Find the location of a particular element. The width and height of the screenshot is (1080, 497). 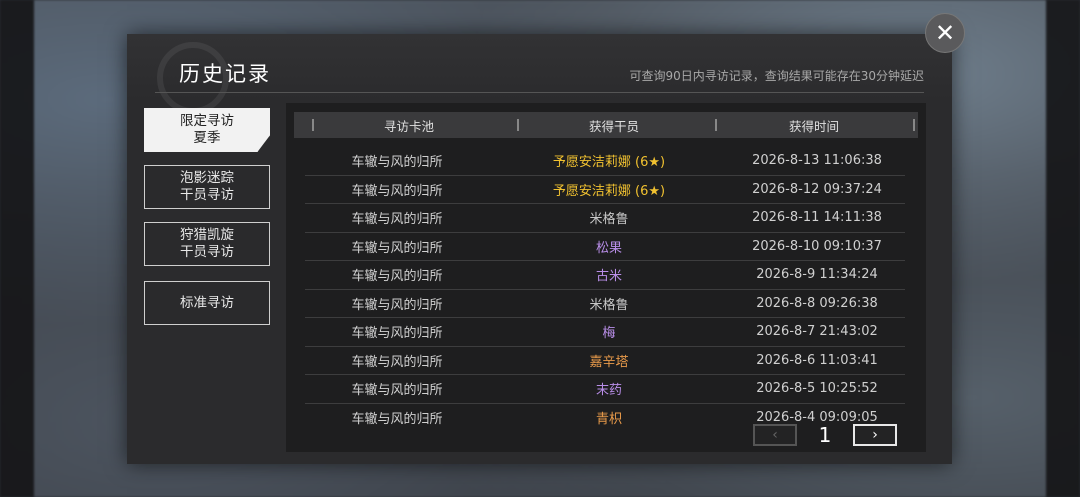

tab-label-line1: 限定寻访 is located at coordinates (207, 121).